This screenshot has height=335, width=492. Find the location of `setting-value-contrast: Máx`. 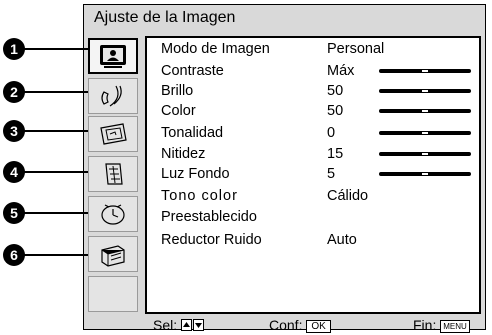

setting-value-contrast: Máx is located at coordinates (341, 71).